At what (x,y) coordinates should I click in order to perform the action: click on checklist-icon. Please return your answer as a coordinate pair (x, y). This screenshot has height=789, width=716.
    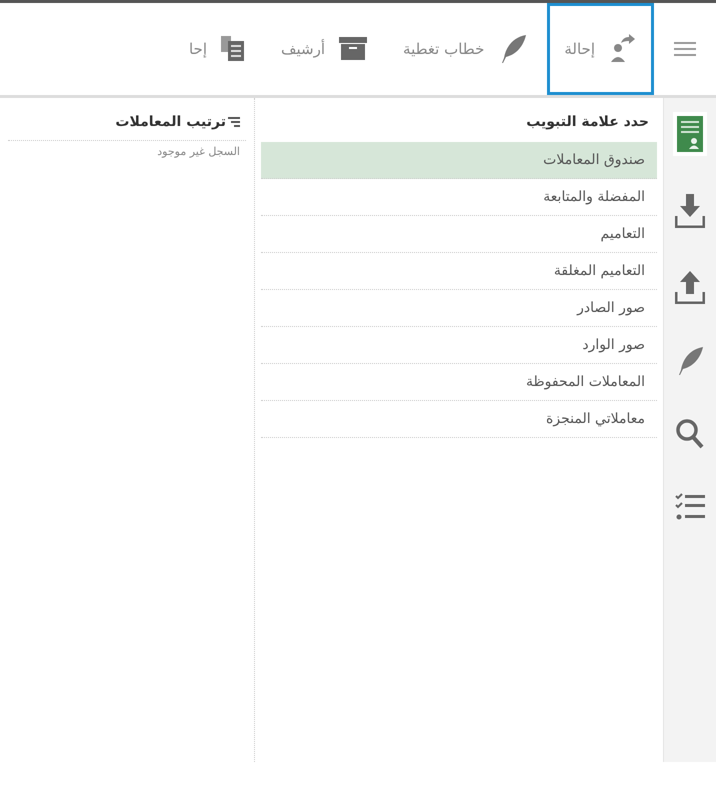
    Looking at the image, I should click on (690, 507).